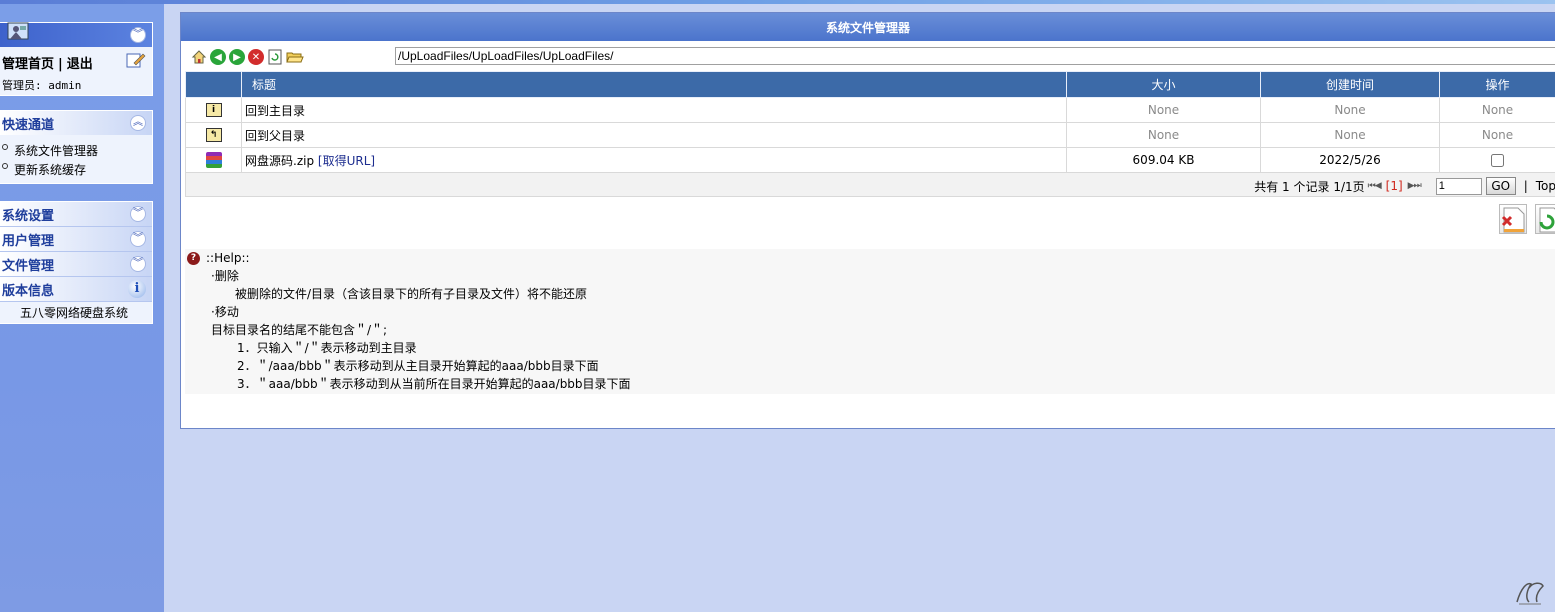  What do you see at coordinates (213, 84) in the screenshot?
I see `header-icon-col` at bounding box center [213, 84].